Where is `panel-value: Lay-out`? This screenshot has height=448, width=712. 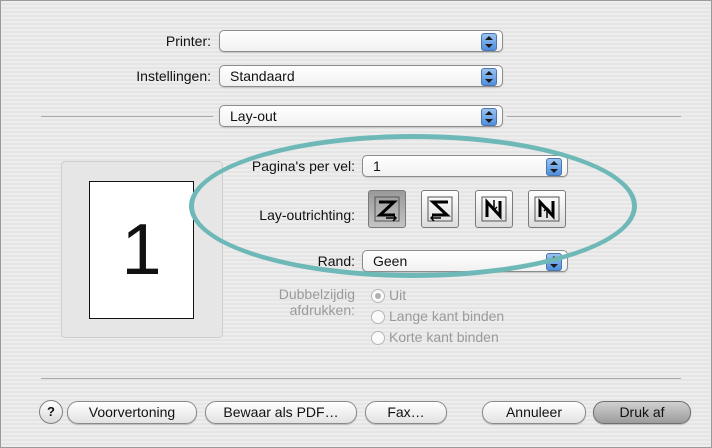 panel-value: Lay-out is located at coordinates (253, 116).